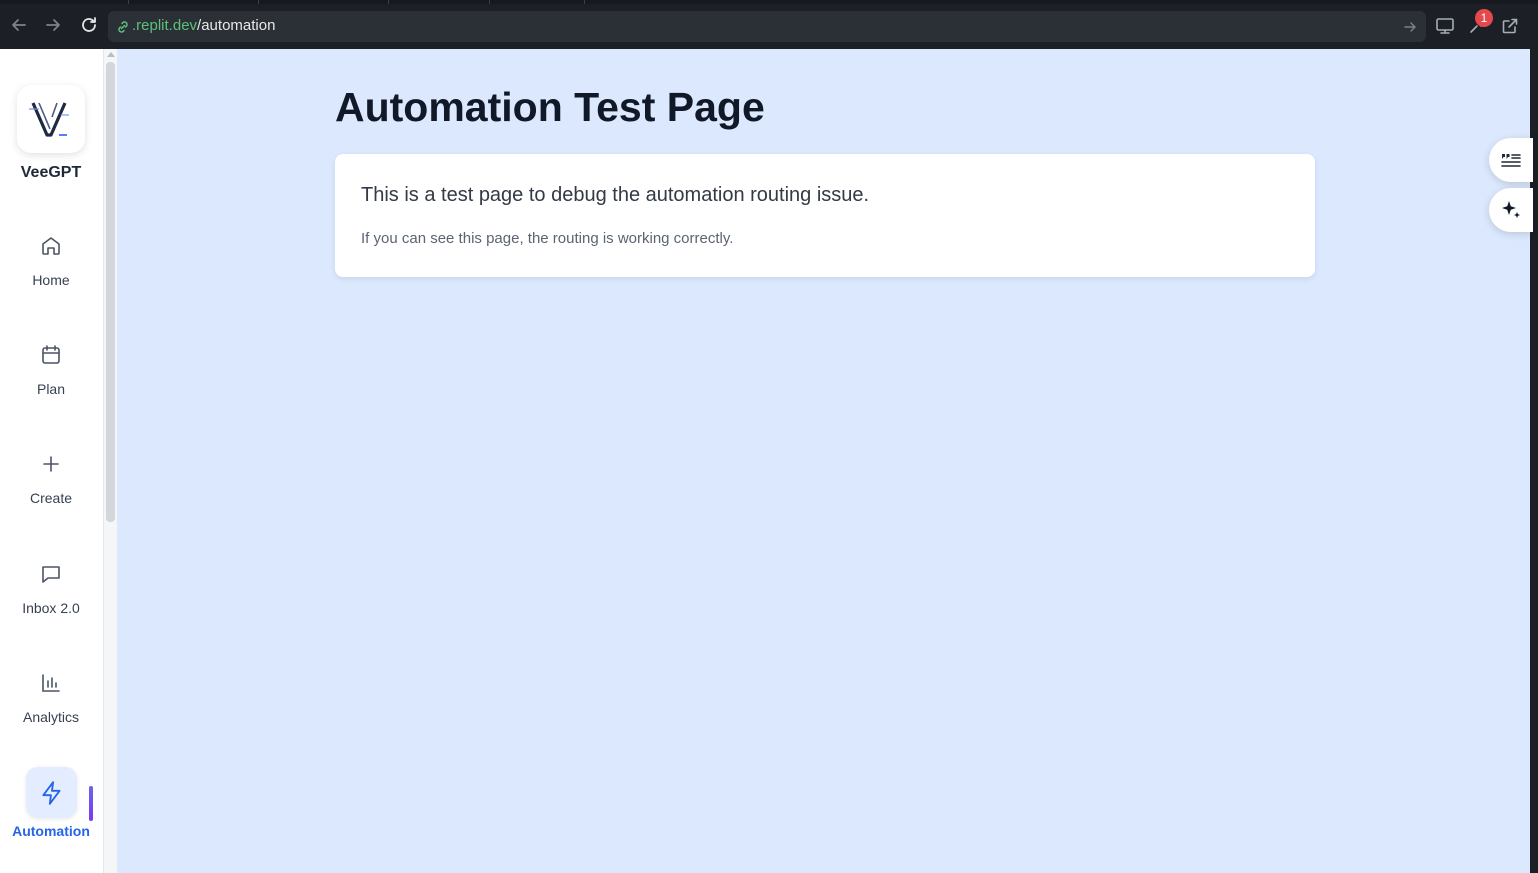 Image resolution: width=1538 pixels, height=873 pixels. Describe the element at coordinates (51, 683) in the screenshot. I see `bar-chart-icon` at that location.